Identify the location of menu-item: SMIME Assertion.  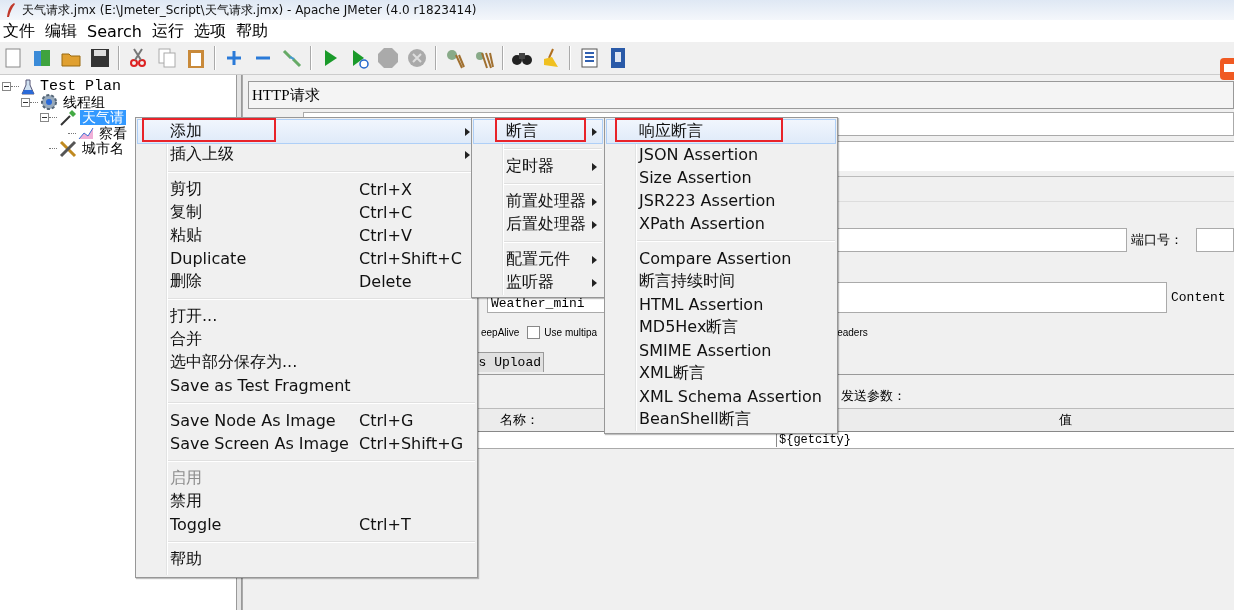
(721, 350).